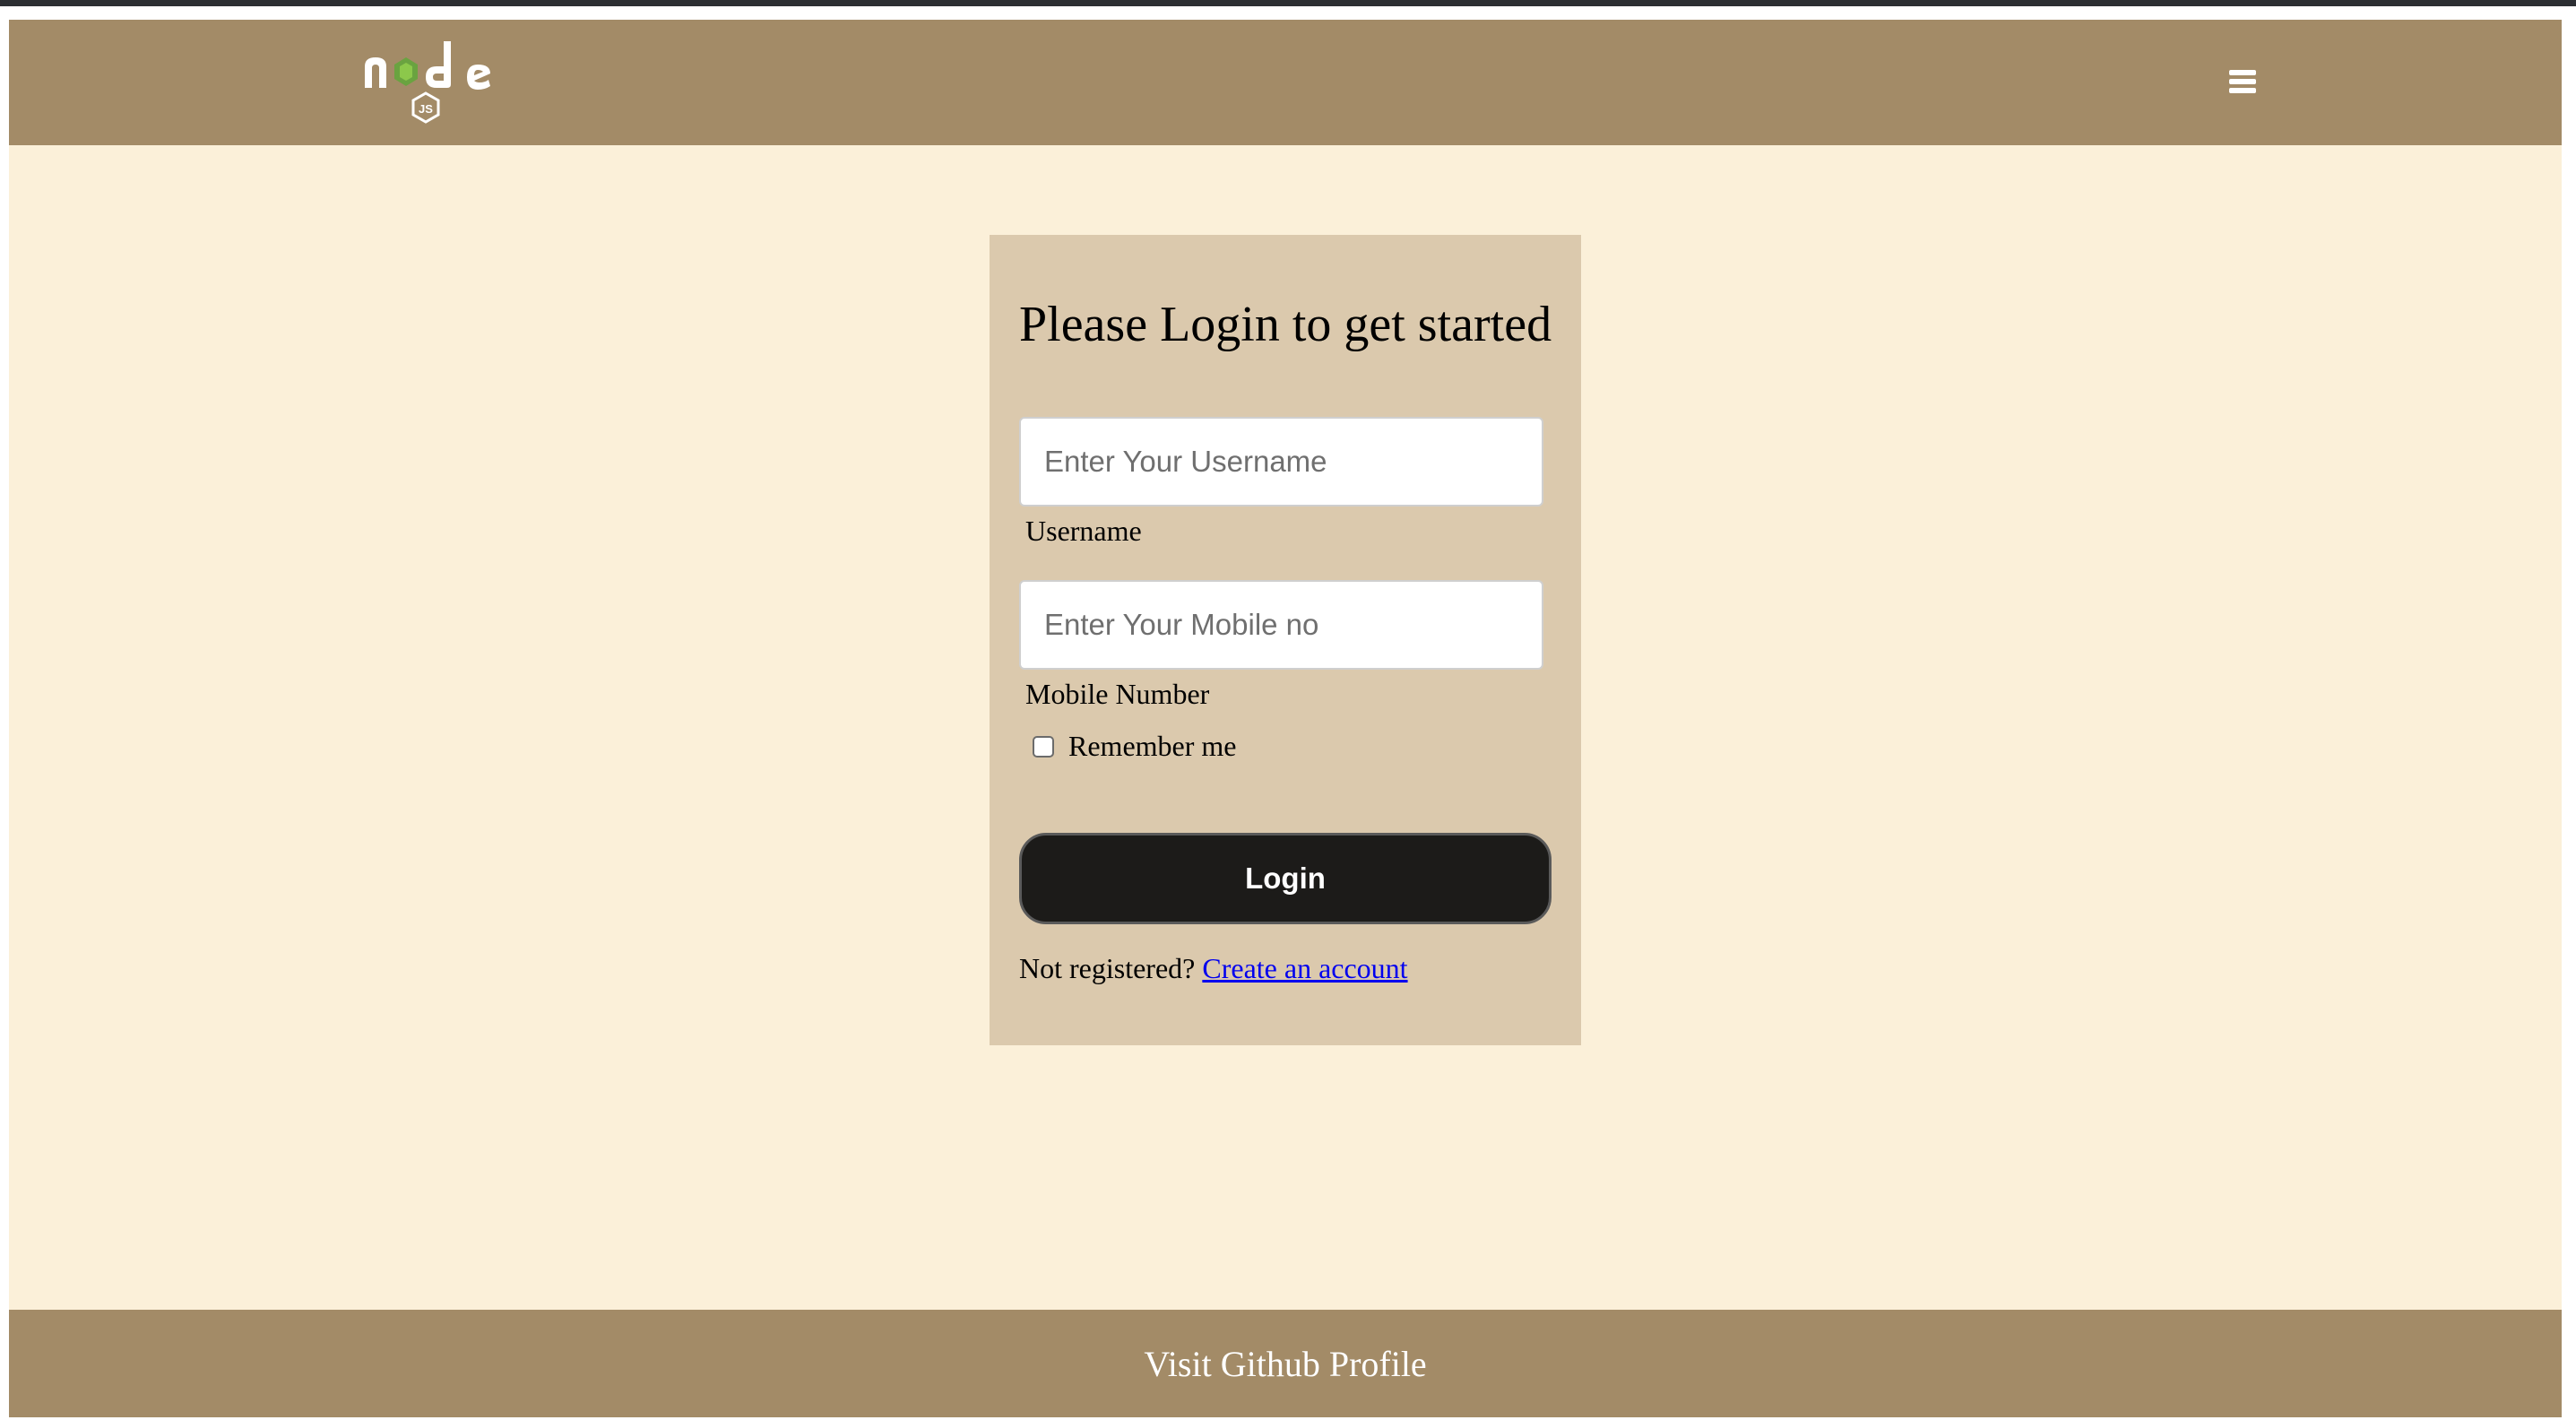  Describe the element at coordinates (1281, 625) in the screenshot. I see `mobile-number-input` at that location.